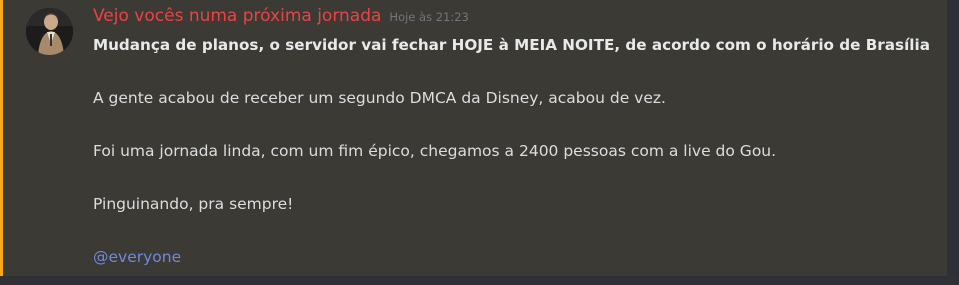  Describe the element at coordinates (193, 204) in the screenshot. I see `message-line: Pinguinando, pra sempre!` at that location.